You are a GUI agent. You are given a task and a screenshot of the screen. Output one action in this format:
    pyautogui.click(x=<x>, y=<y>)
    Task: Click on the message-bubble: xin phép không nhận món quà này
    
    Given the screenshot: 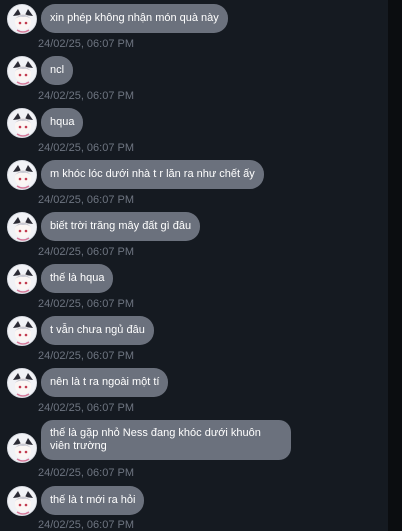 What is the action you would take?
    pyautogui.click(x=134, y=18)
    